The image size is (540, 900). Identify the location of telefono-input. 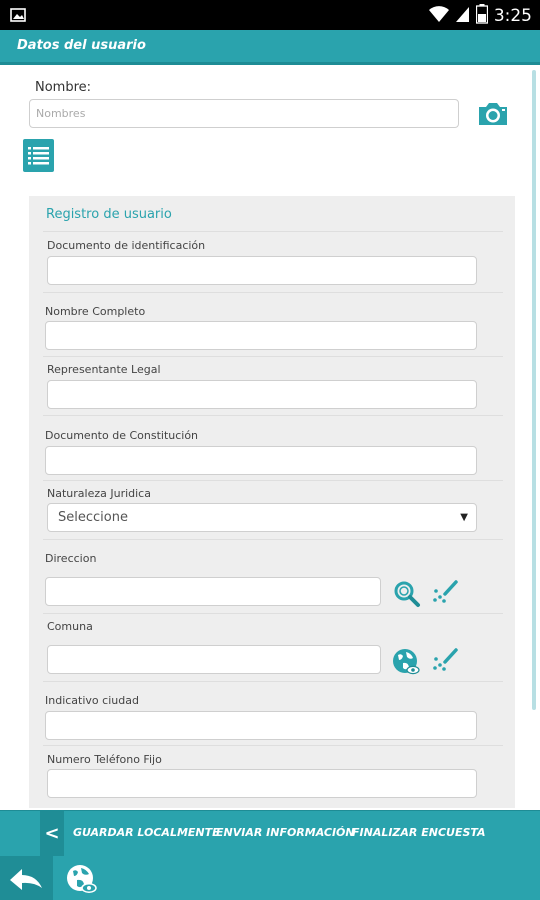
(262, 783).